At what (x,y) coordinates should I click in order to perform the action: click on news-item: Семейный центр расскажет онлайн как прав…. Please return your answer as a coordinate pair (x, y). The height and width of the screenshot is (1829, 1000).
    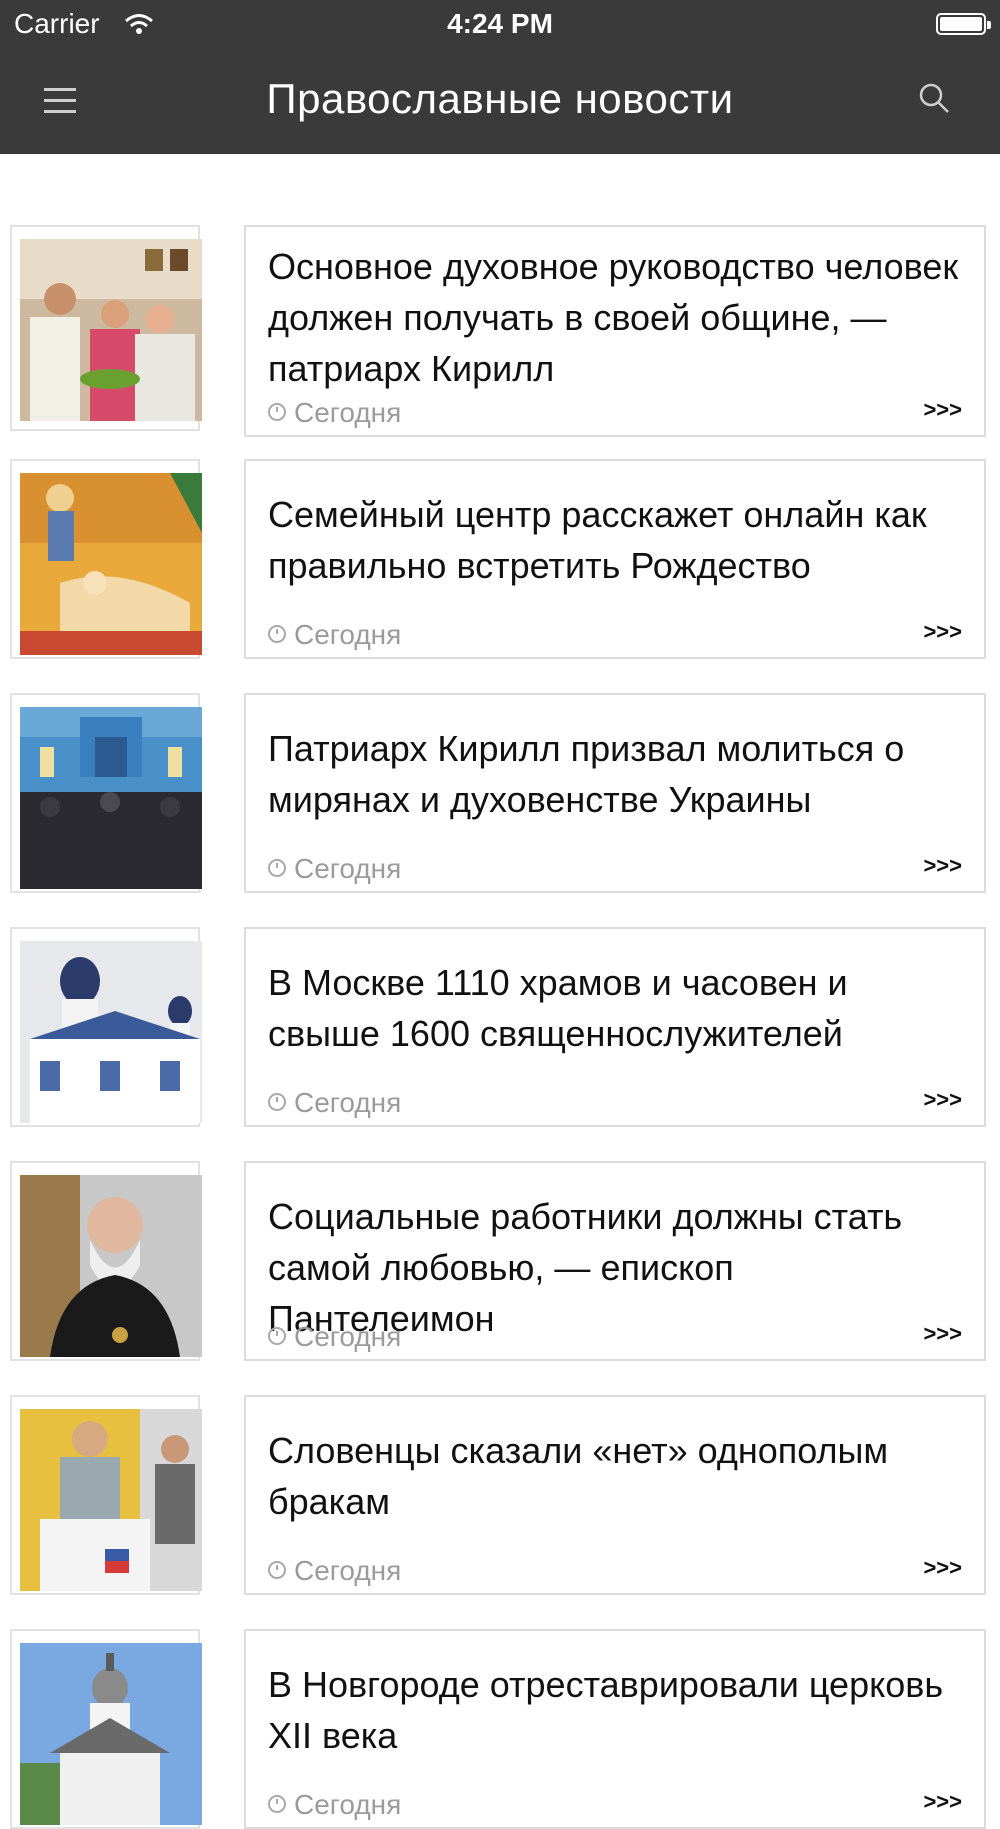
    Looking at the image, I should click on (500, 559).